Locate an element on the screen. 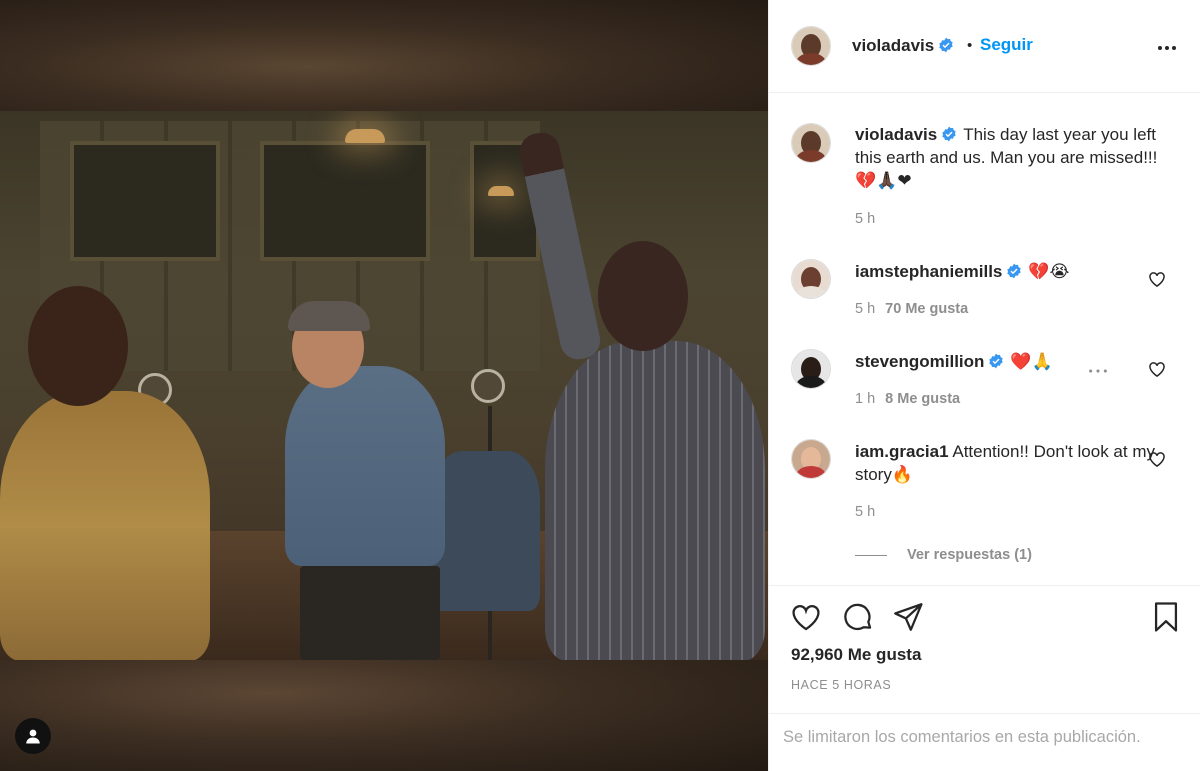 This screenshot has width=1200, height=771. comment-username: stevengomillion is located at coordinates (919, 361).